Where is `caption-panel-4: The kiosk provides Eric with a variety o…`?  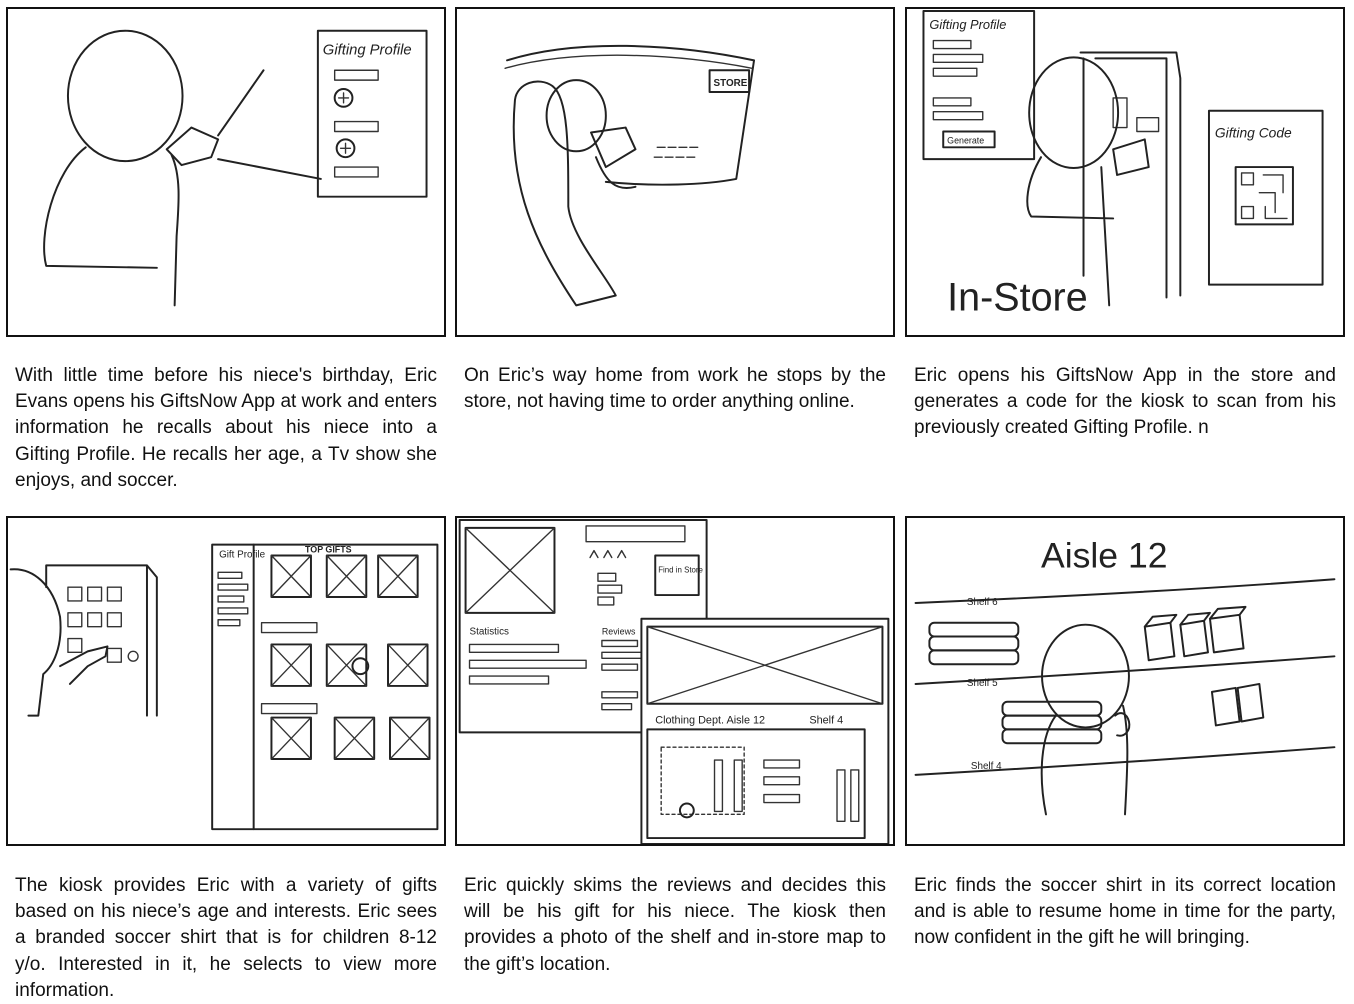
caption-panel-4: The kiosk provides Eric with a variety o… is located at coordinates (226, 938).